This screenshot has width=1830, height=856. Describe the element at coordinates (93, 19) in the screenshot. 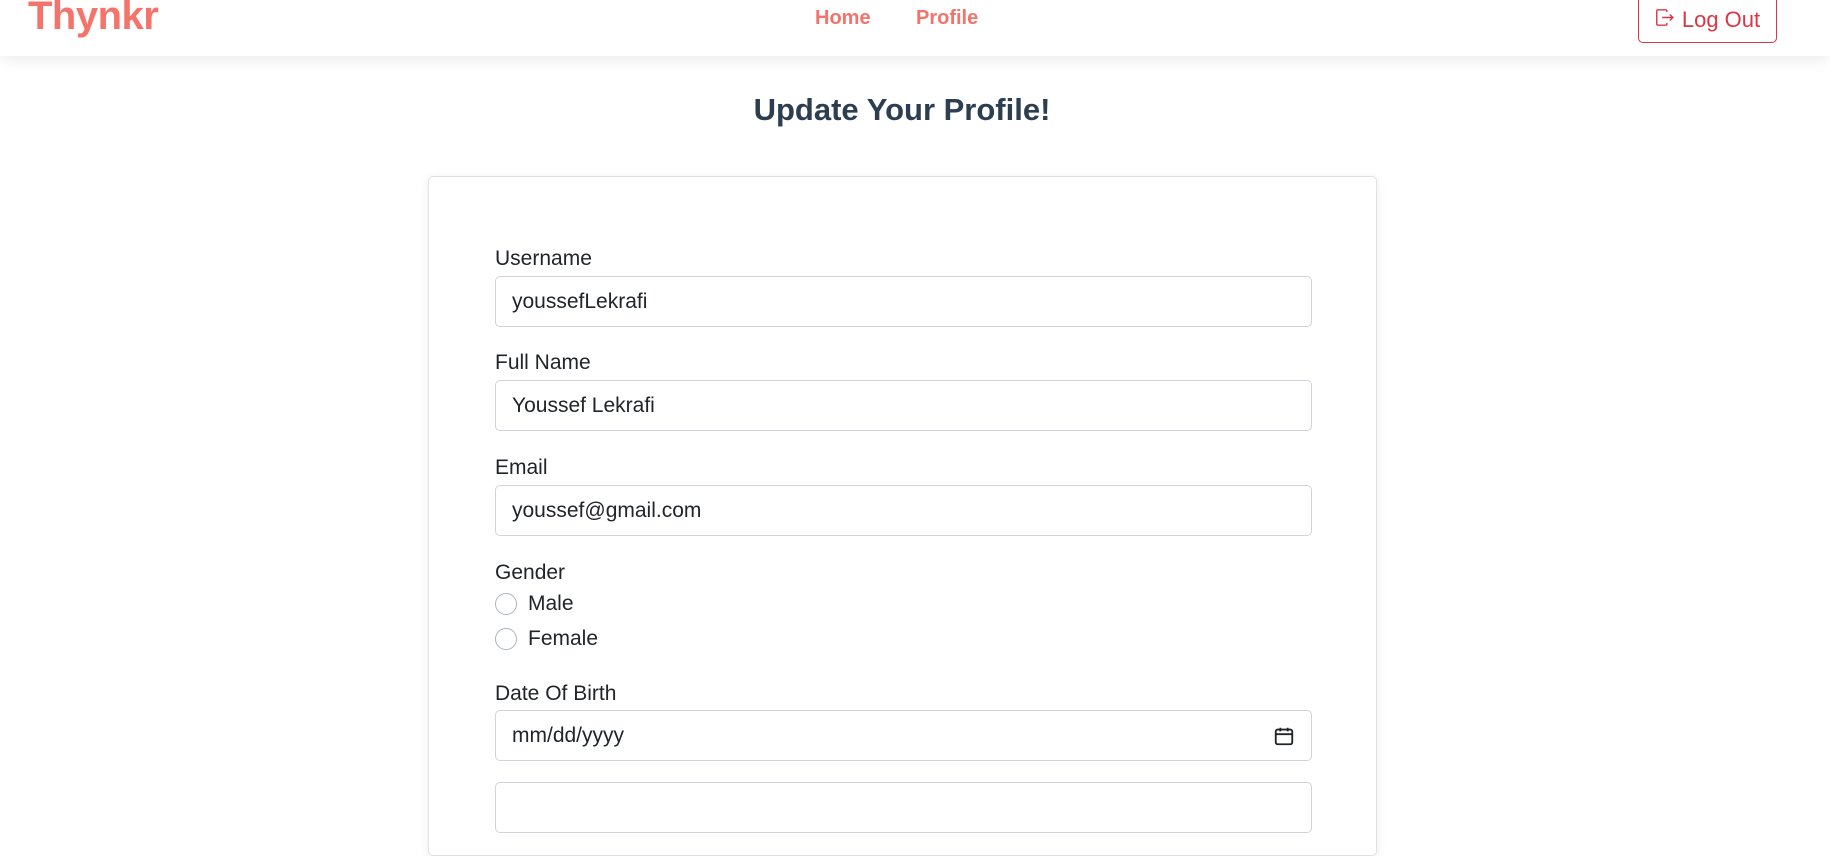

I see `brand-logo: Thynkr` at that location.